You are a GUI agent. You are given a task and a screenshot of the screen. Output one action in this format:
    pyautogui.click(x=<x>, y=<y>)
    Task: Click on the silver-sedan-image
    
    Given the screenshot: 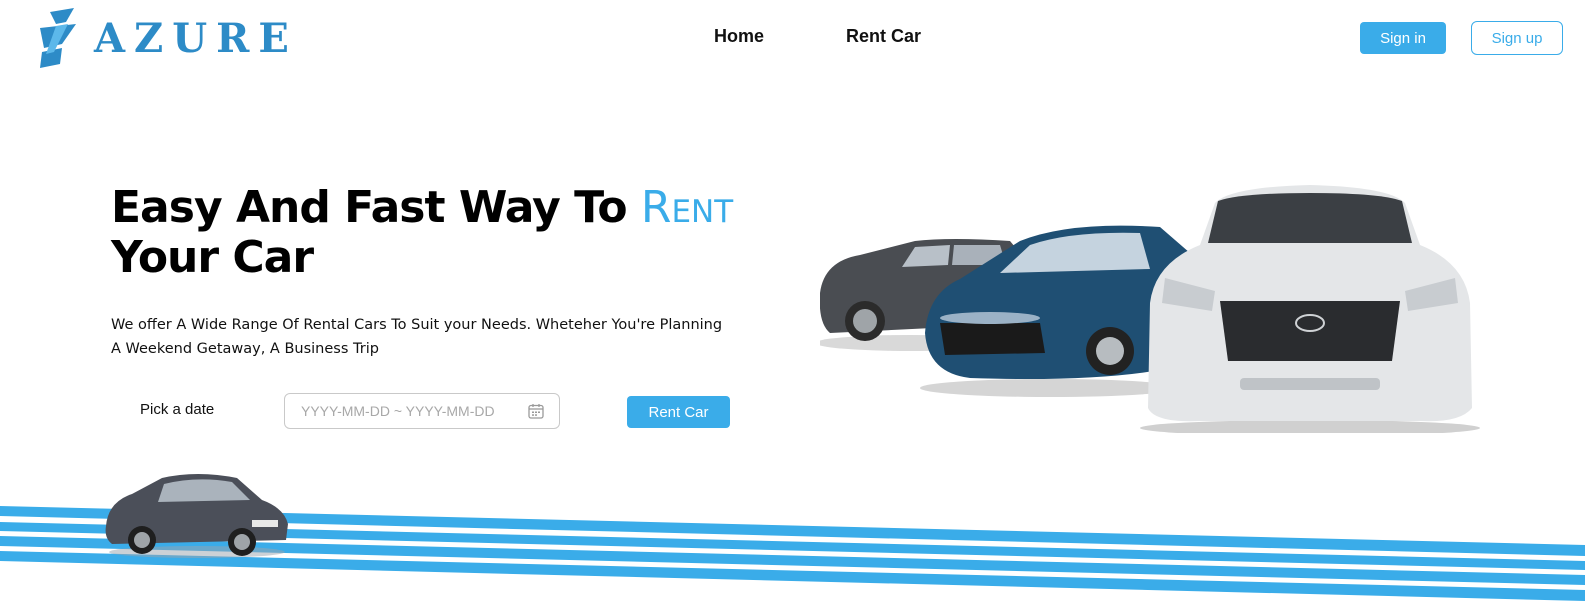 What is the action you would take?
    pyautogui.click(x=1310, y=309)
    